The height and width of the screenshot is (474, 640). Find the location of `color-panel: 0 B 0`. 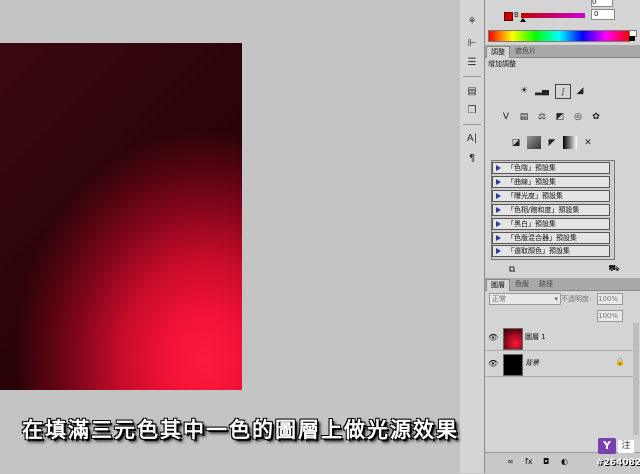

color-panel: 0 B 0 is located at coordinates (562, 22).